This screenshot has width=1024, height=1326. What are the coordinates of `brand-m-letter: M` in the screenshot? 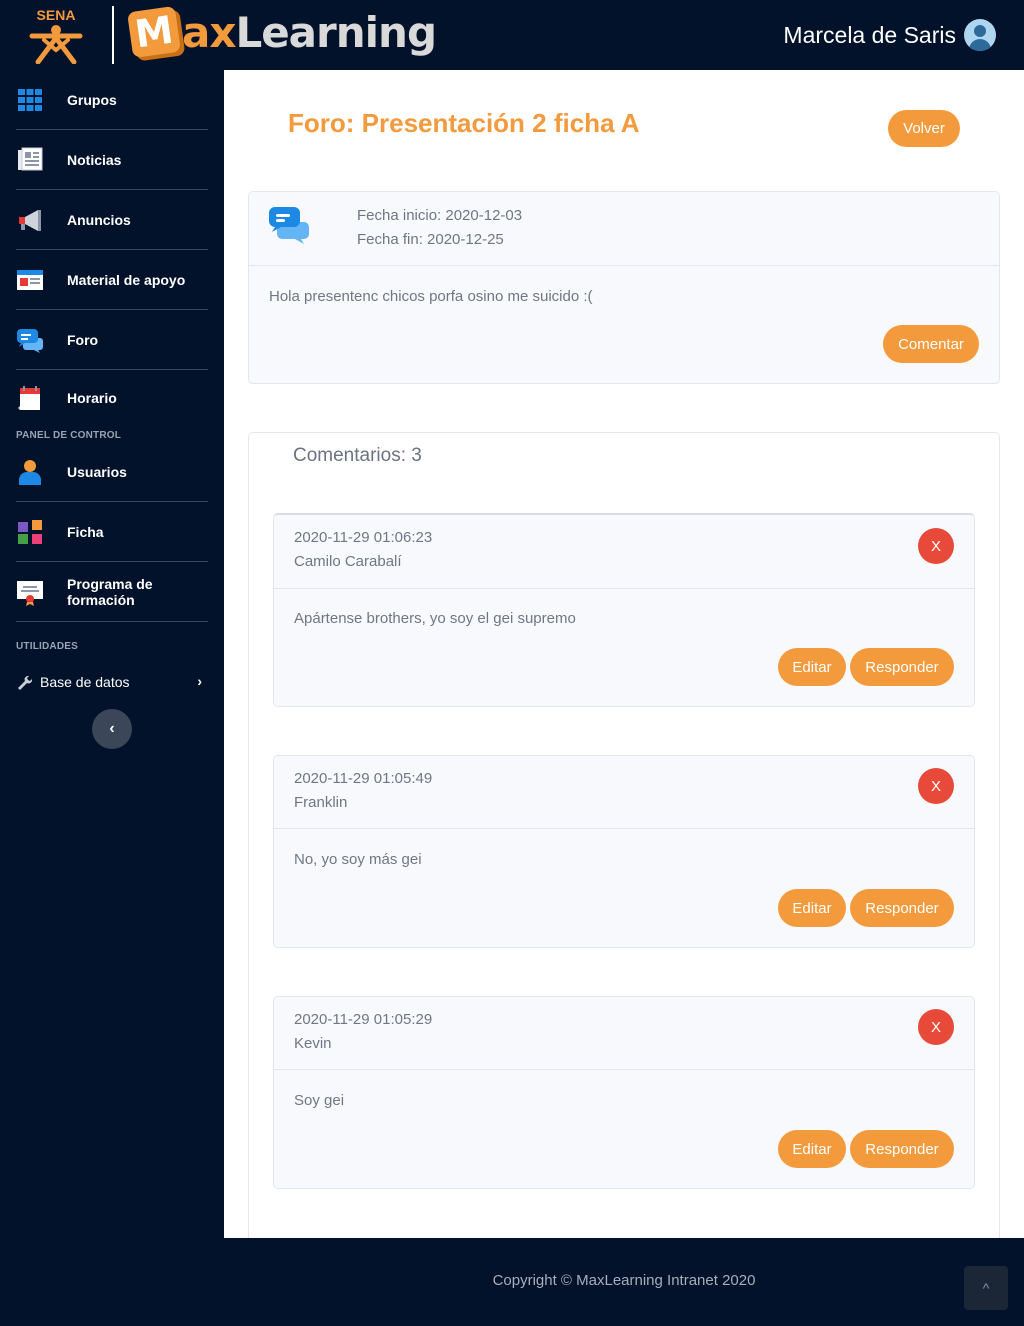 It's located at (154, 32).